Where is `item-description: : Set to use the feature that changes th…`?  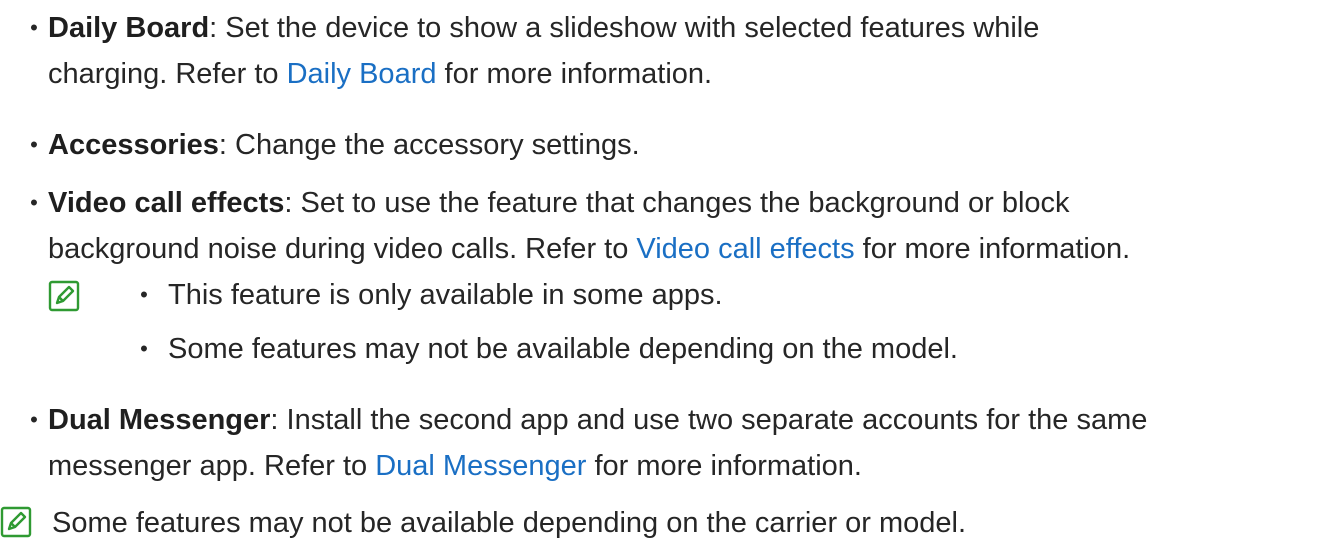 item-description: : Set to use the feature that changes th… is located at coordinates (677, 203).